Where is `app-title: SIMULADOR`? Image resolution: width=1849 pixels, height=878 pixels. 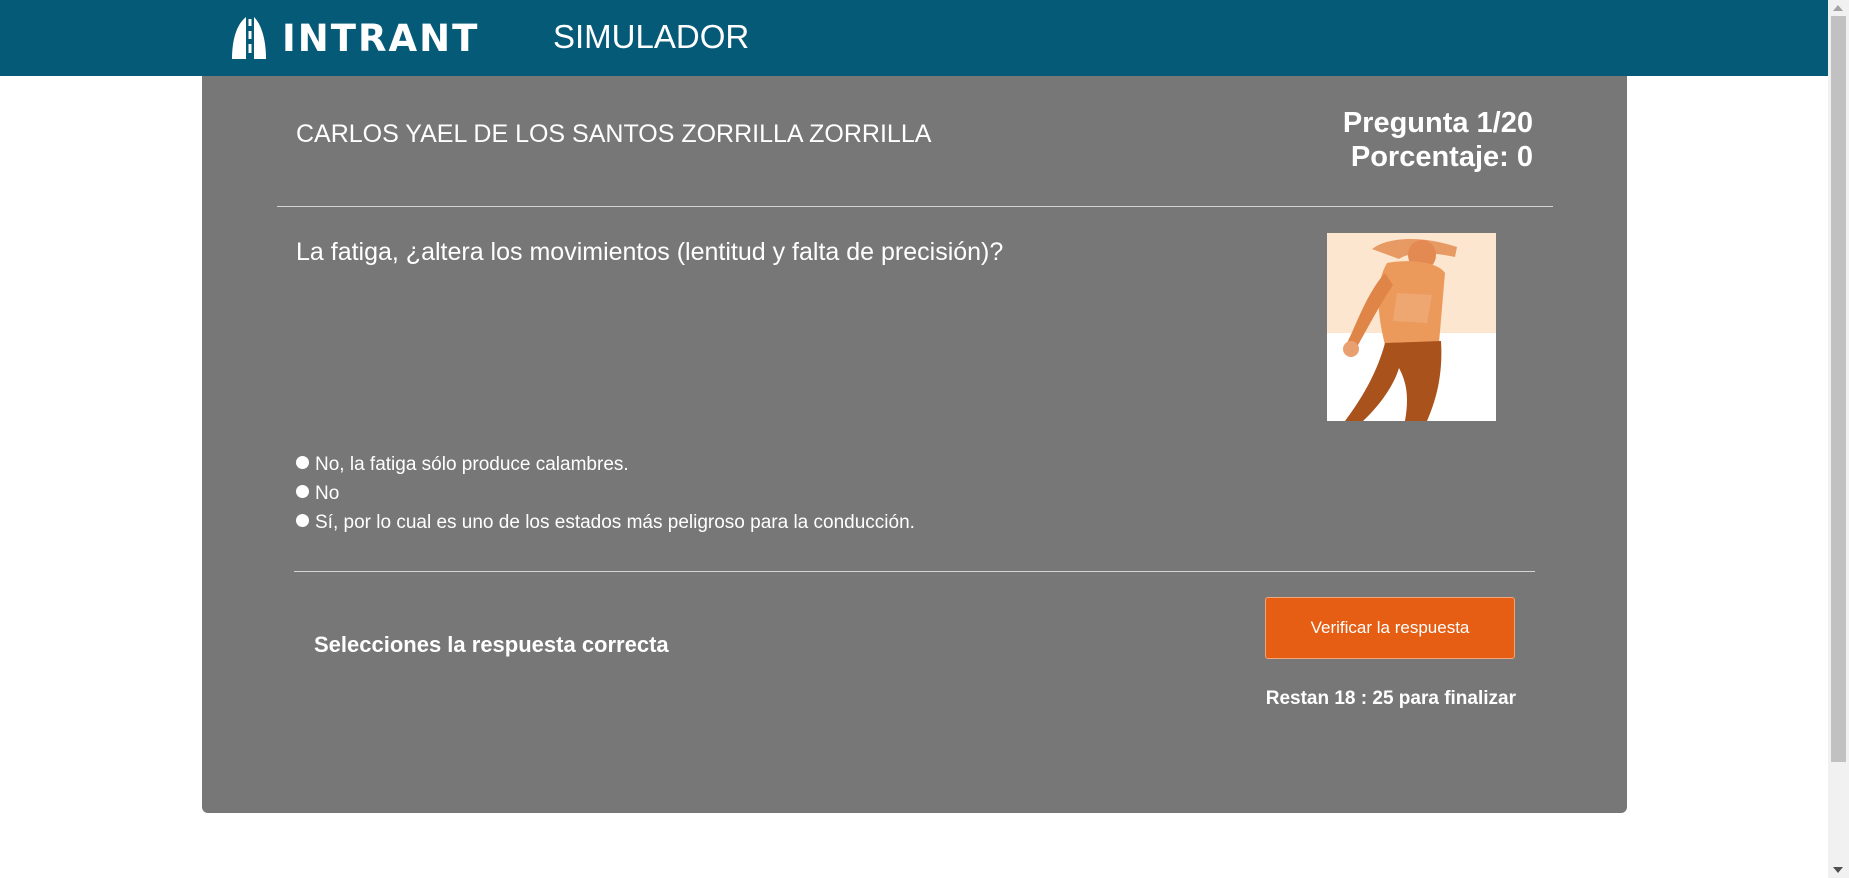
app-title: SIMULADOR is located at coordinates (651, 36).